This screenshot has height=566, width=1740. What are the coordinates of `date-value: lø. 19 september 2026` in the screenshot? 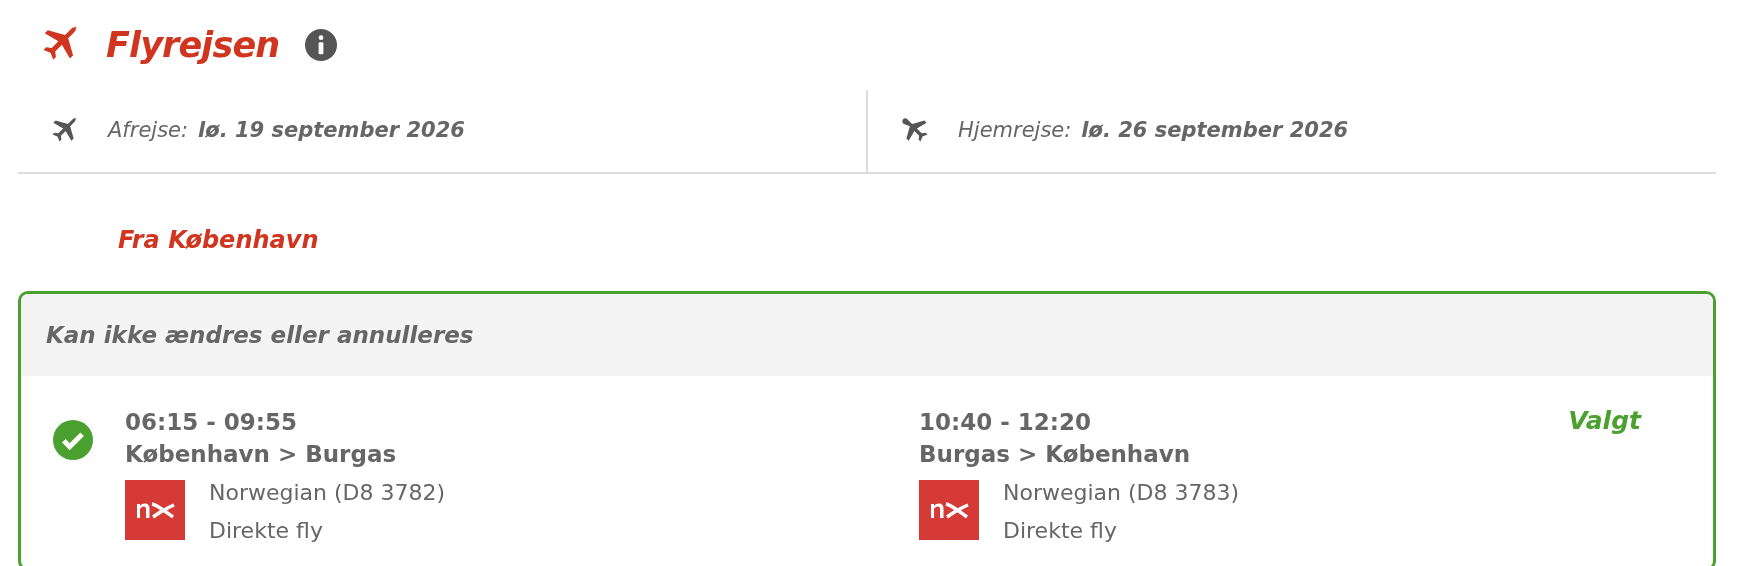 It's located at (331, 131).